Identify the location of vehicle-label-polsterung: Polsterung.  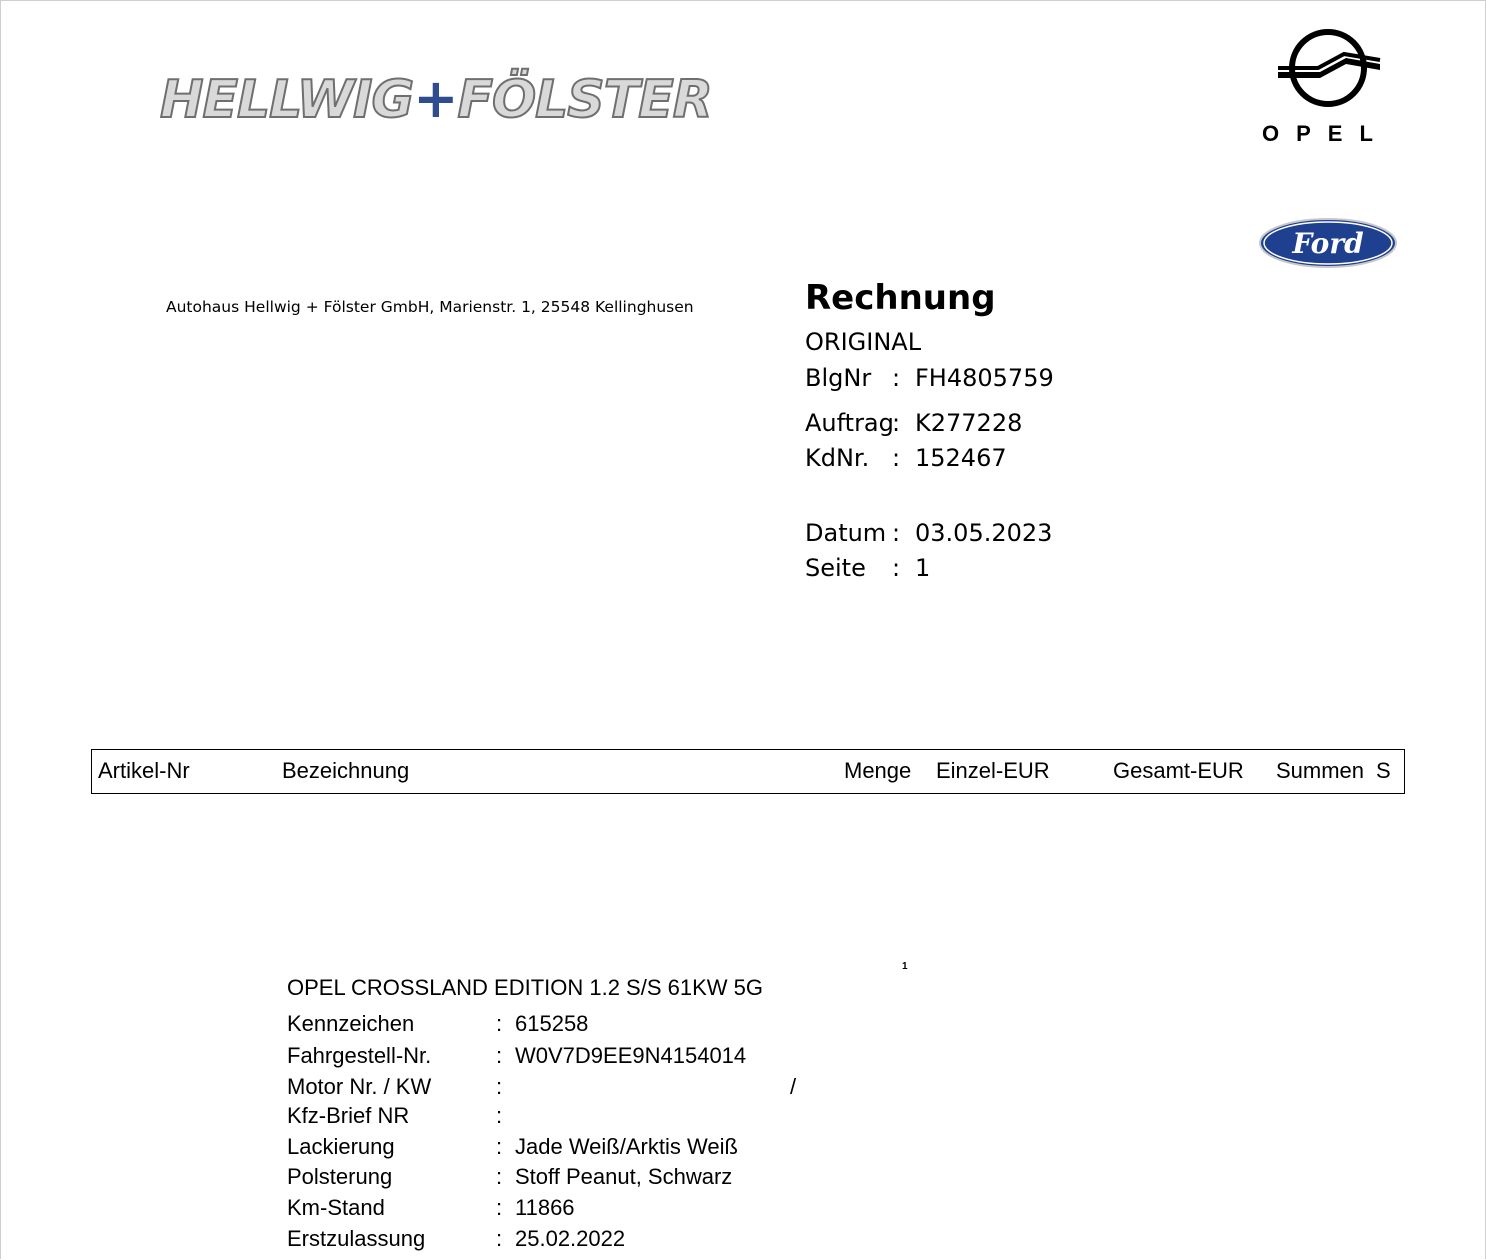
(340, 1176).